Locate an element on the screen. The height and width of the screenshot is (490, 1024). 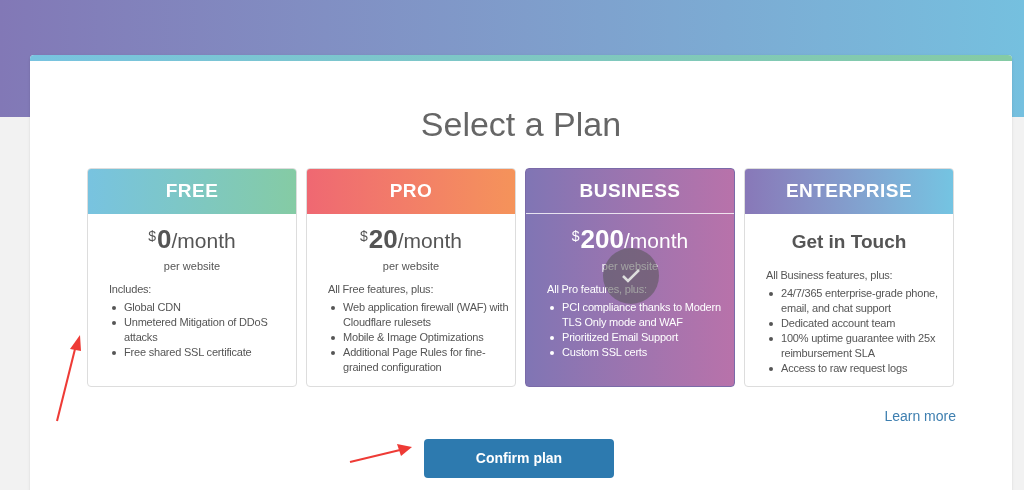
plan-name: BUSINESS is located at coordinates (630, 190).